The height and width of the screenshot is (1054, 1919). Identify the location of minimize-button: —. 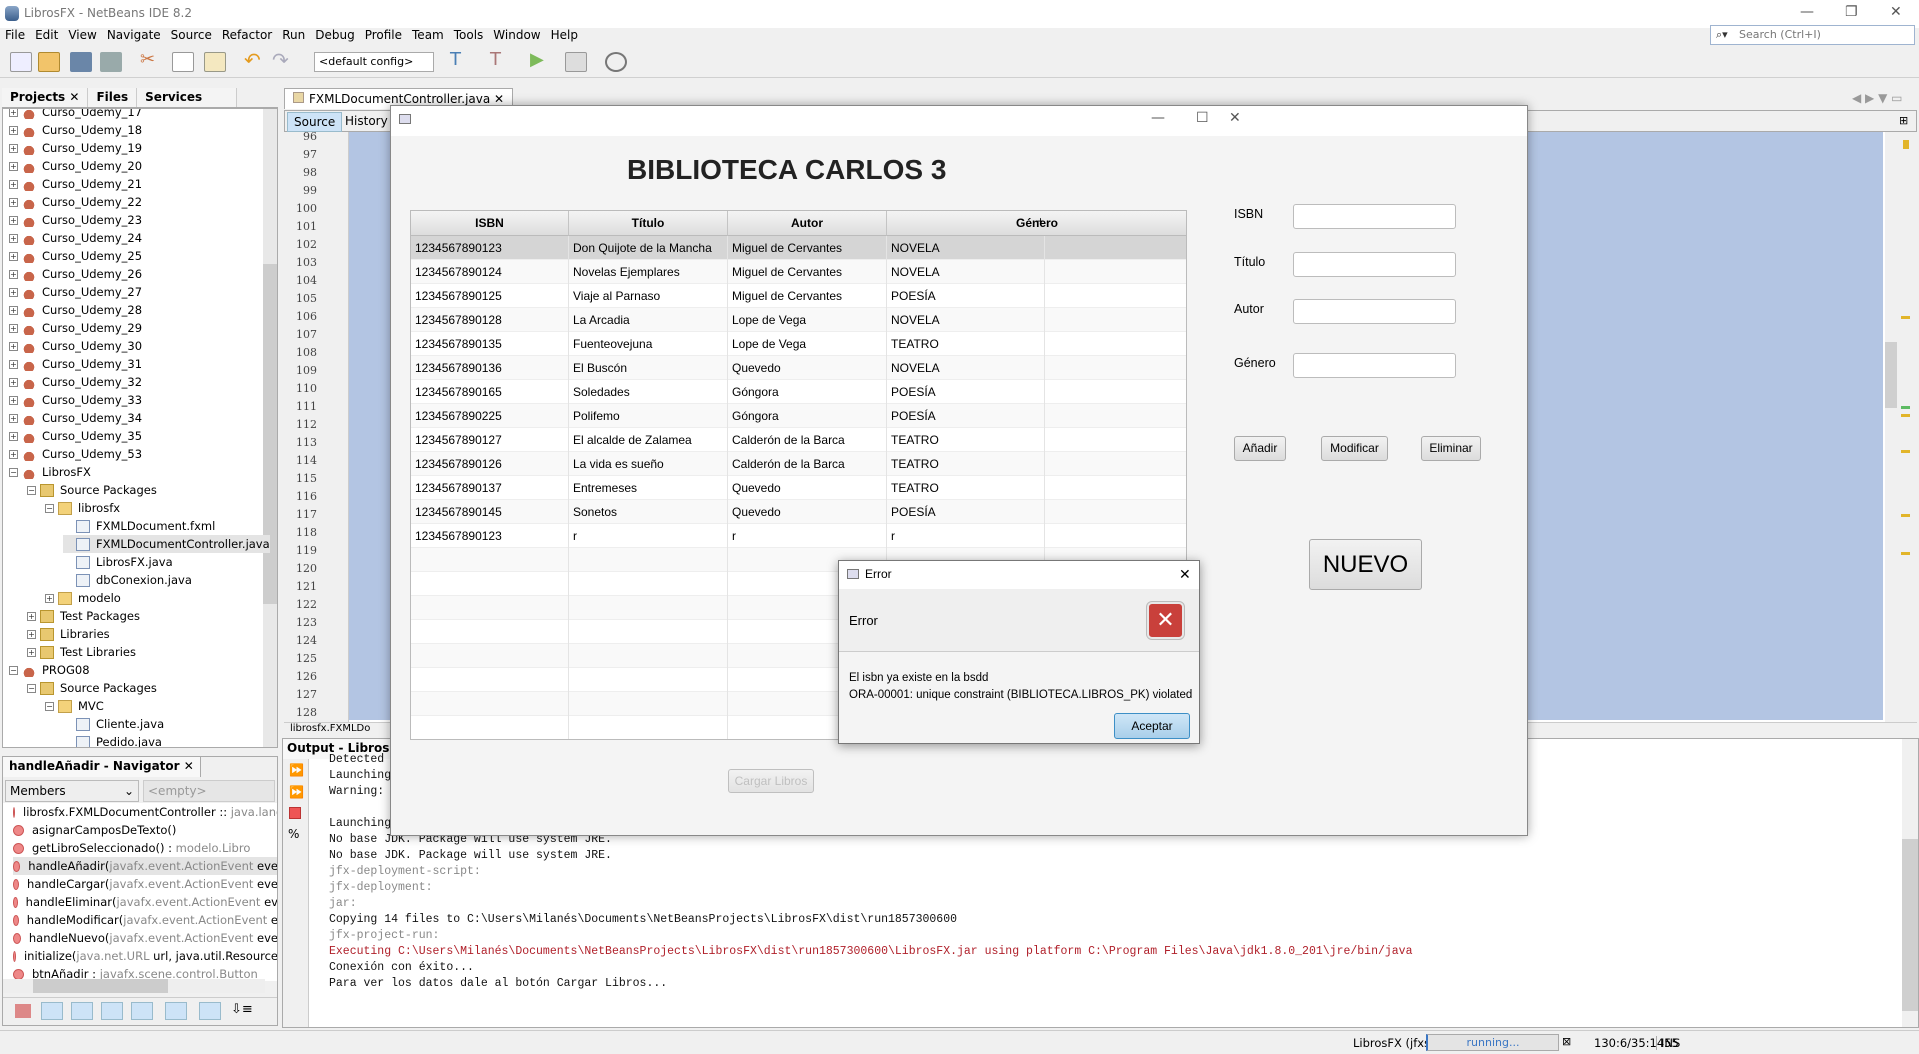
(1807, 12).